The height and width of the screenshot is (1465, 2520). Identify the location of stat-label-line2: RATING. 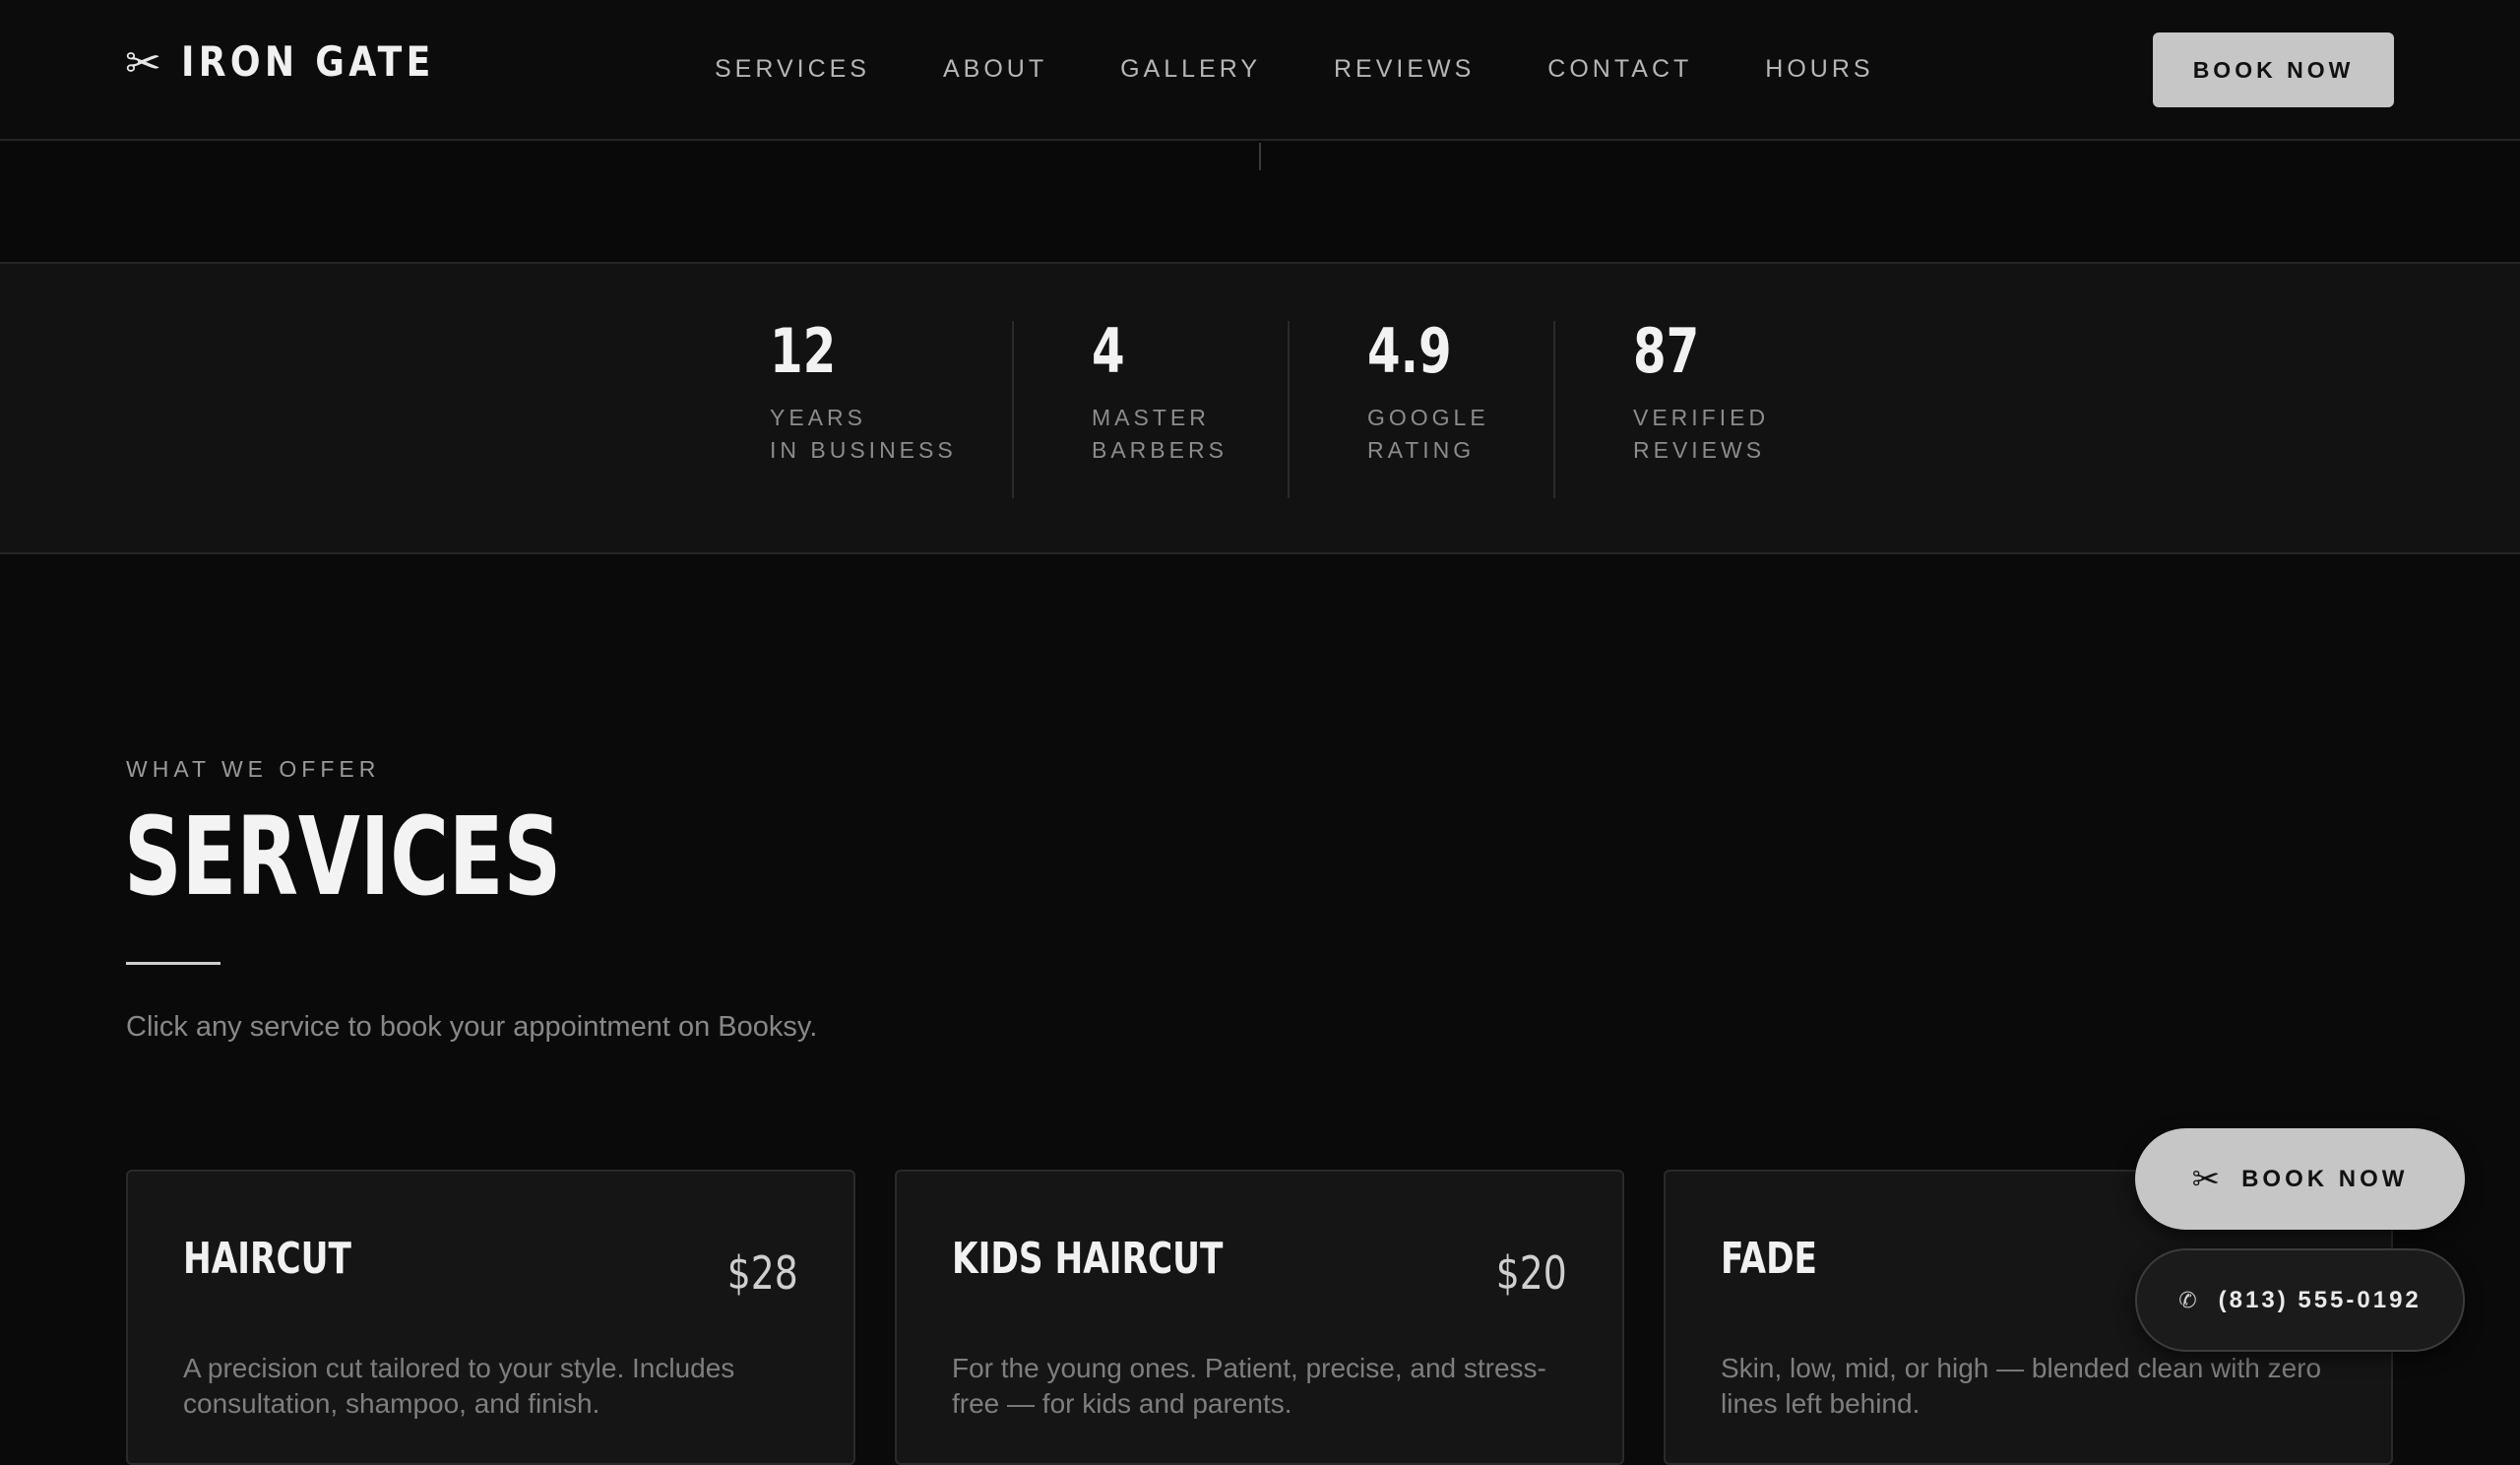
(1421, 450).